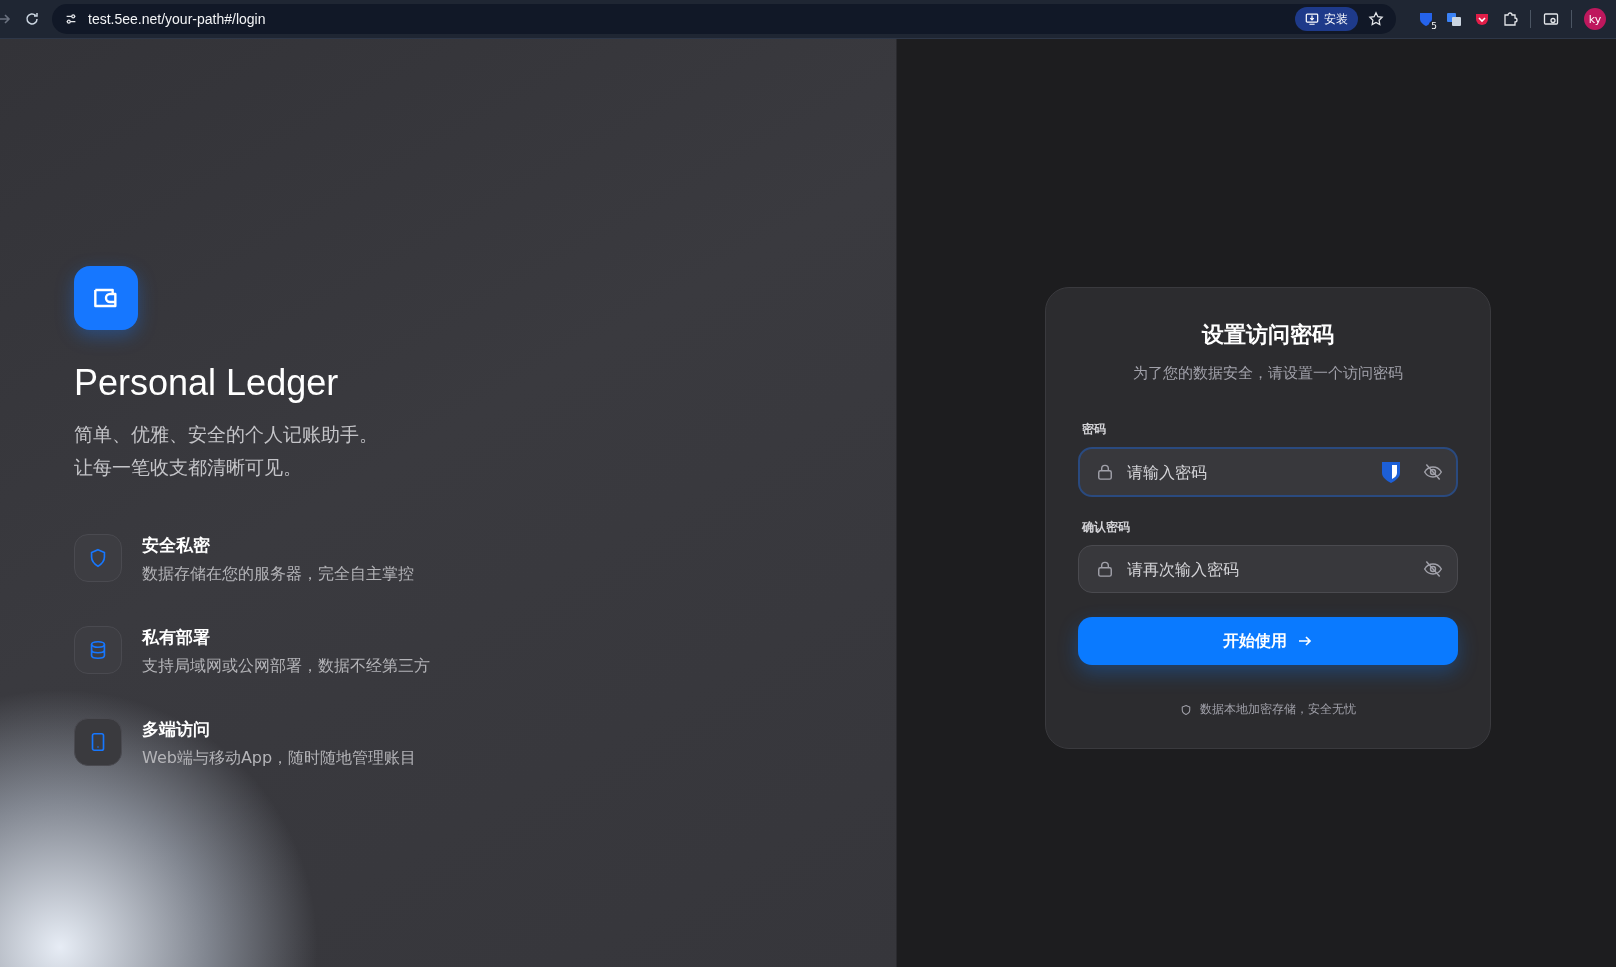 Image resolution: width=1616 pixels, height=967 pixels. What do you see at coordinates (188, 467) in the screenshot?
I see `tagline-text: 让每一笔收支都清晰可见。` at bounding box center [188, 467].